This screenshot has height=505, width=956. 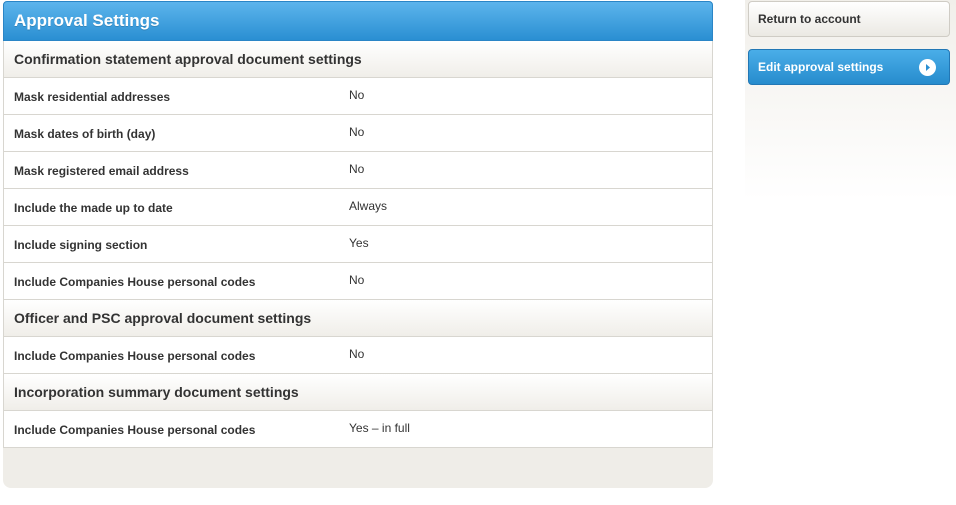 I want to click on setting-label: Mask dates of birth (day), so click(x=85, y=134).